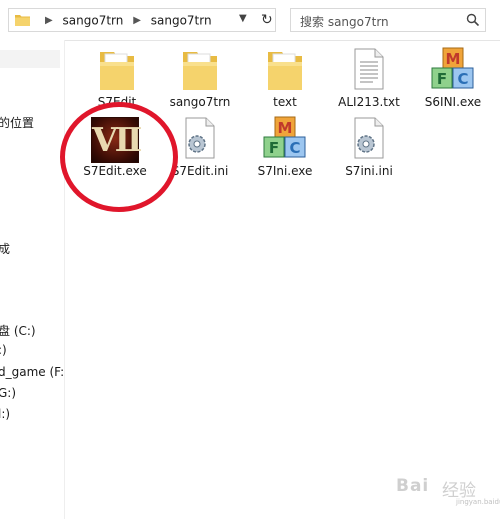 This screenshot has height=519, width=500. I want to click on nav-selected-row, so click(30, 59).